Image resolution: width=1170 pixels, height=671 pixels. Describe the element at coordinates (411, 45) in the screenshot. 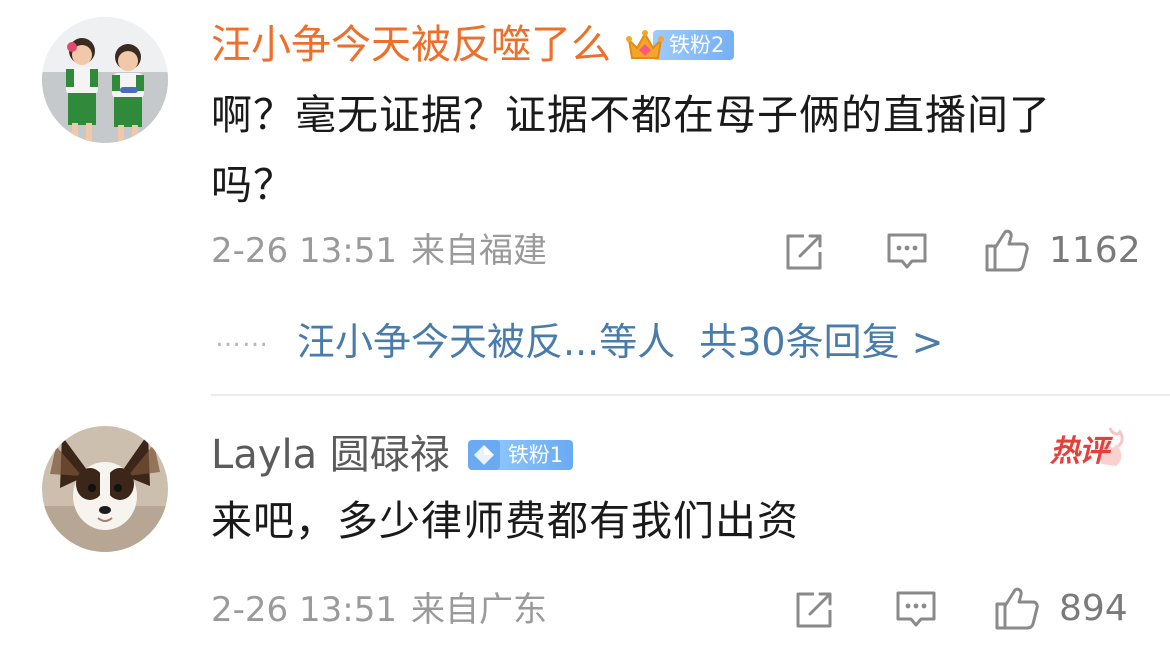

I see `username: 汪小争今天被反噬了么` at that location.